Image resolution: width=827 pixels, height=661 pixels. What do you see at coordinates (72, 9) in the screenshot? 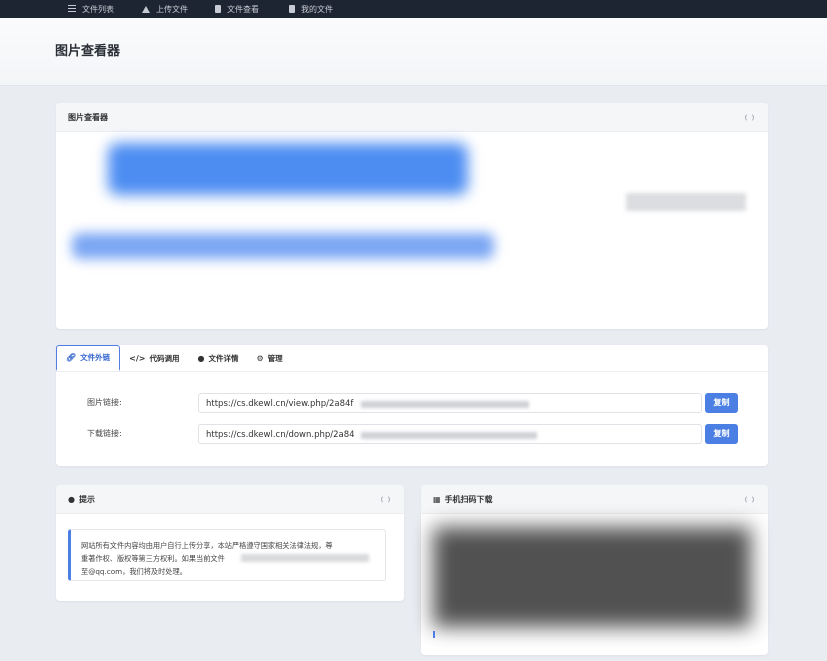
I see `list-icon` at bounding box center [72, 9].